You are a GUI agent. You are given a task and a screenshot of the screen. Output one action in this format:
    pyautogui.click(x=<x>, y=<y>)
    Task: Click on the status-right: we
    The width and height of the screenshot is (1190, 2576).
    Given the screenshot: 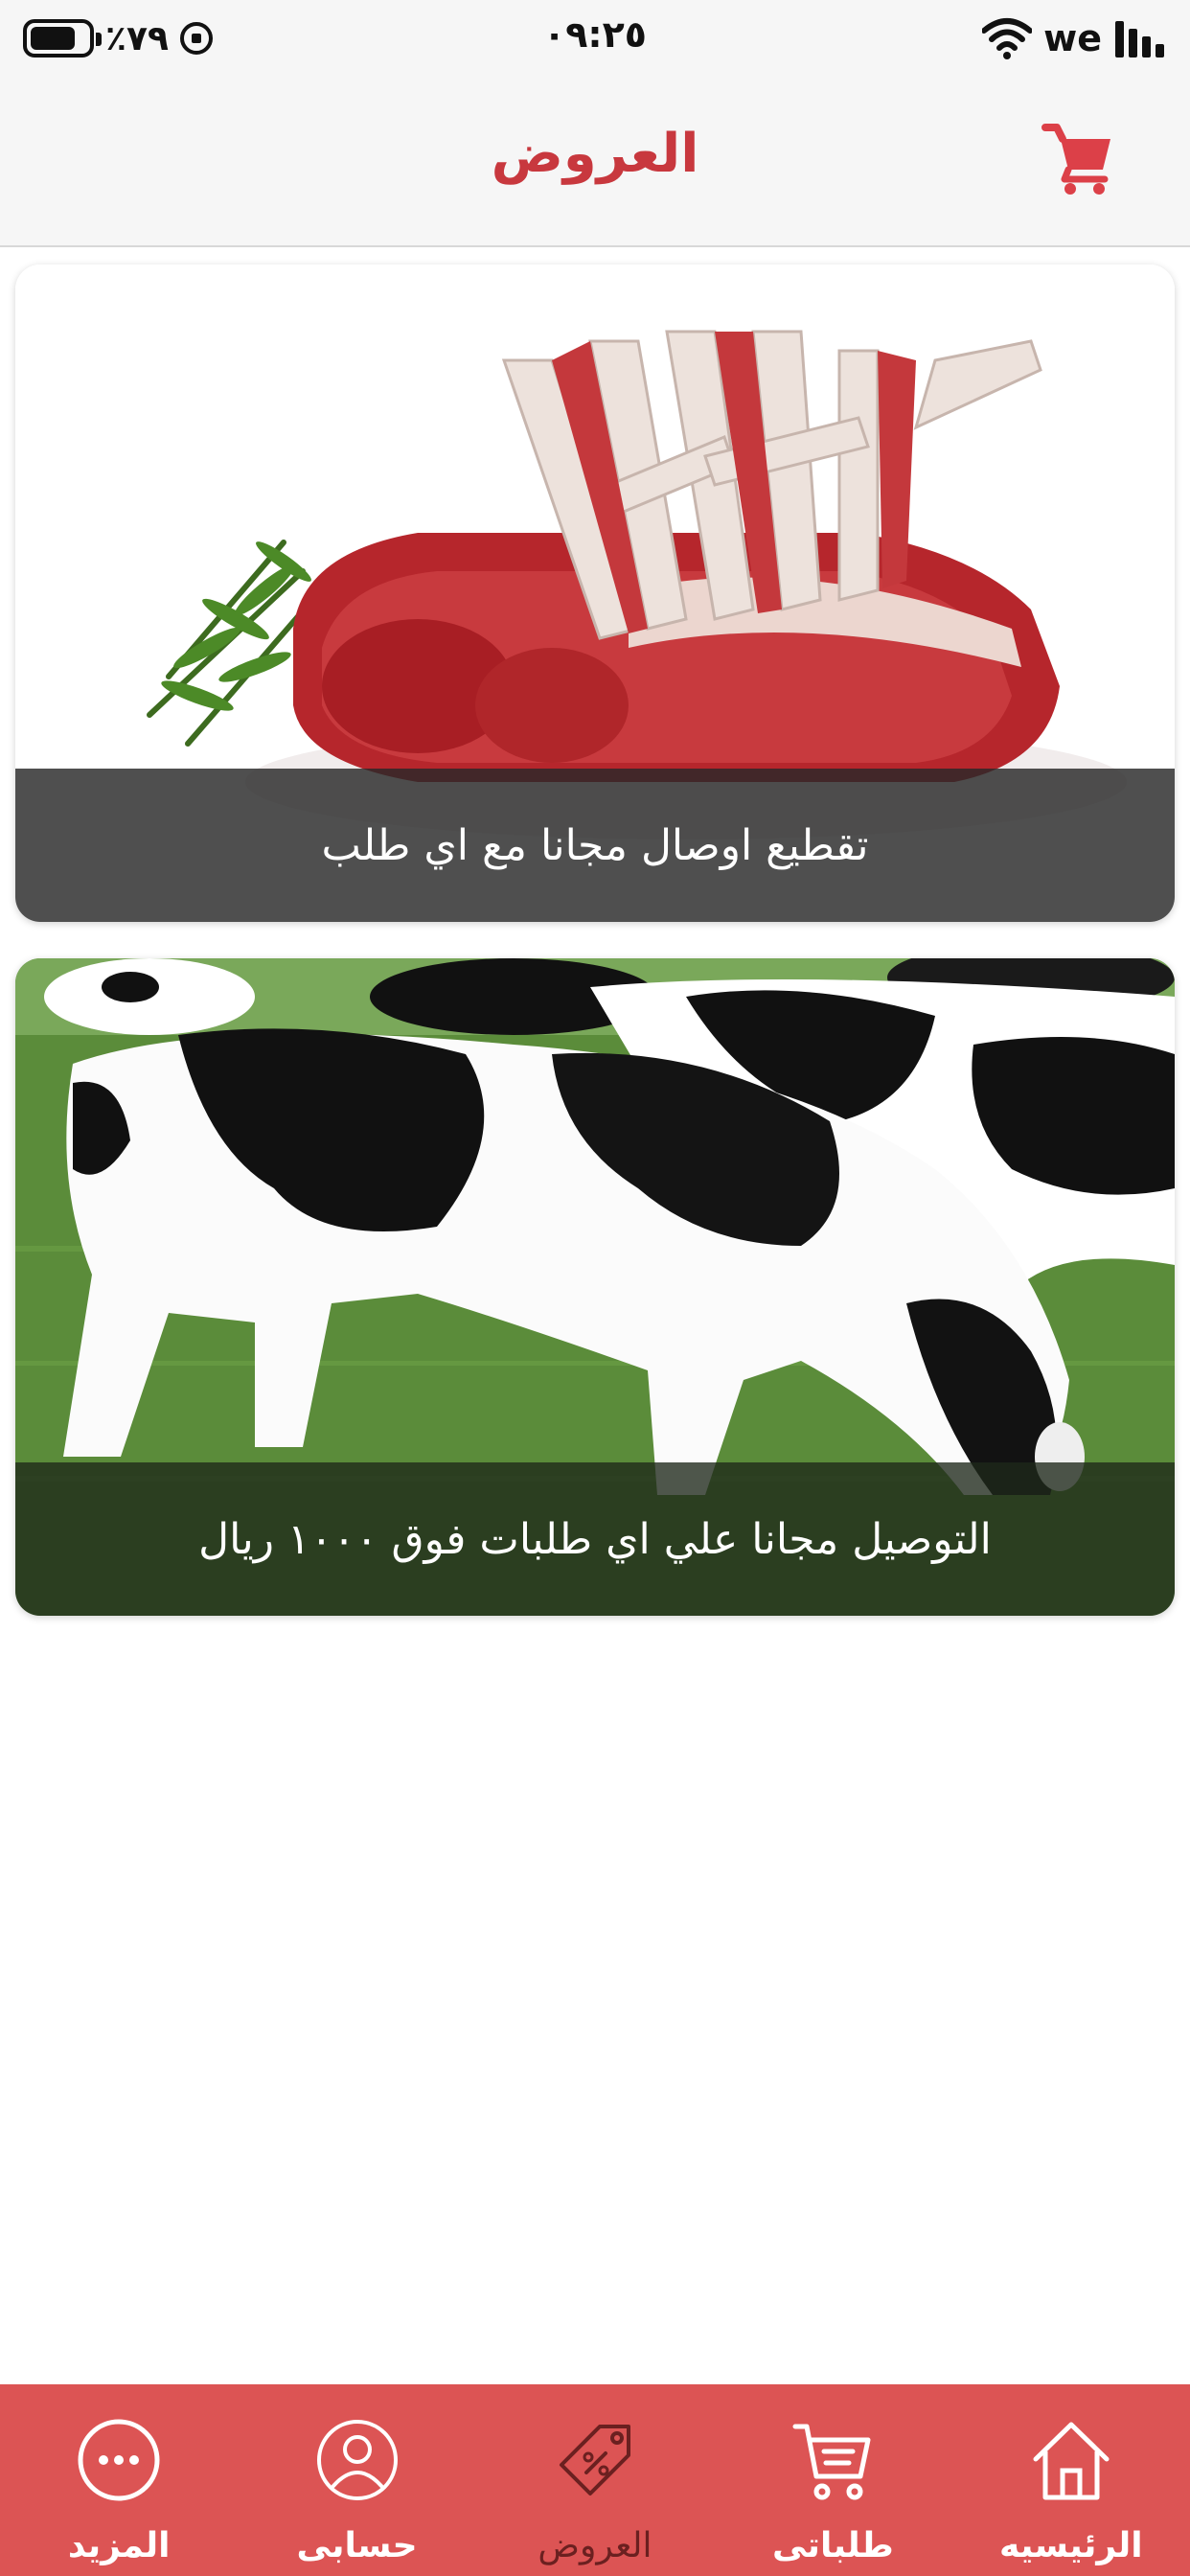 What is the action you would take?
    pyautogui.click(x=1074, y=38)
    